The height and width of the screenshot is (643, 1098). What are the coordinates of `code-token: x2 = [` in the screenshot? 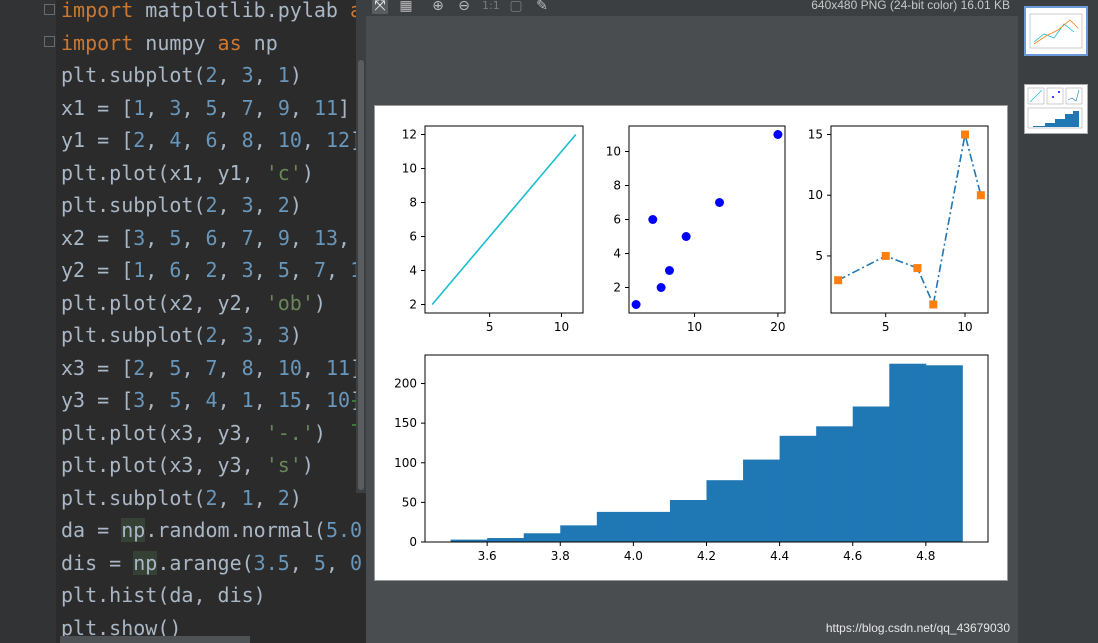 It's located at (97, 237).